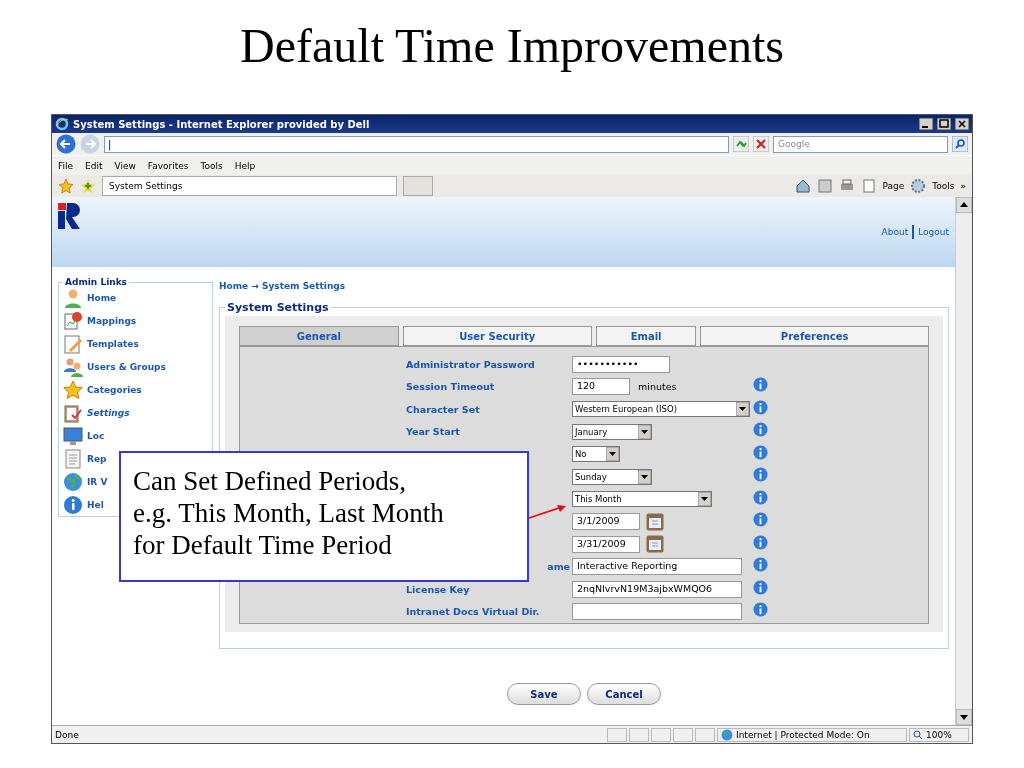  Describe the element at coordinates (814, 336) in the screenshot. I see `tab: Preferences` at that location.